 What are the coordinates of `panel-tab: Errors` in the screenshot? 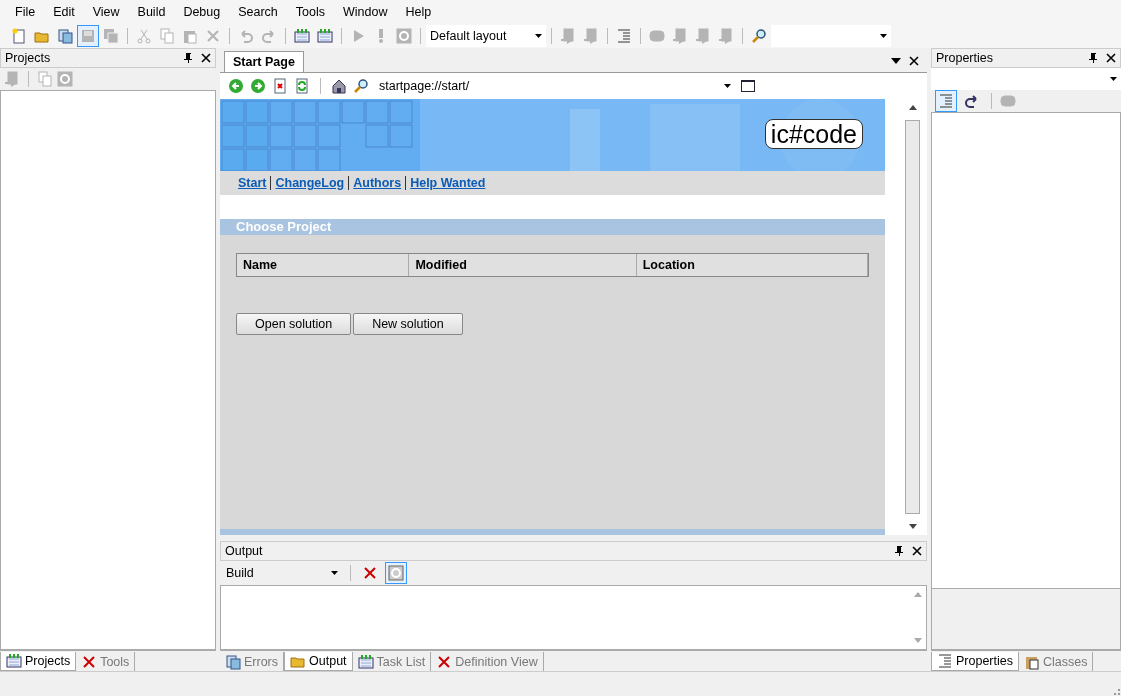 It's located at (252, 661).